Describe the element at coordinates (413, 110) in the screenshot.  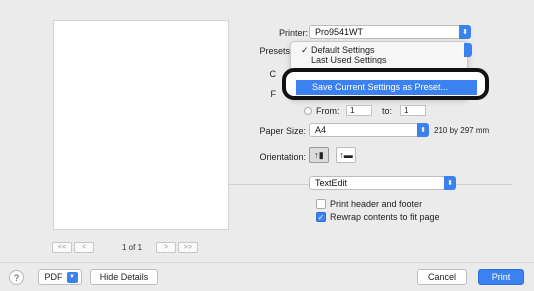
I see `to-page-field: 1` at that location.